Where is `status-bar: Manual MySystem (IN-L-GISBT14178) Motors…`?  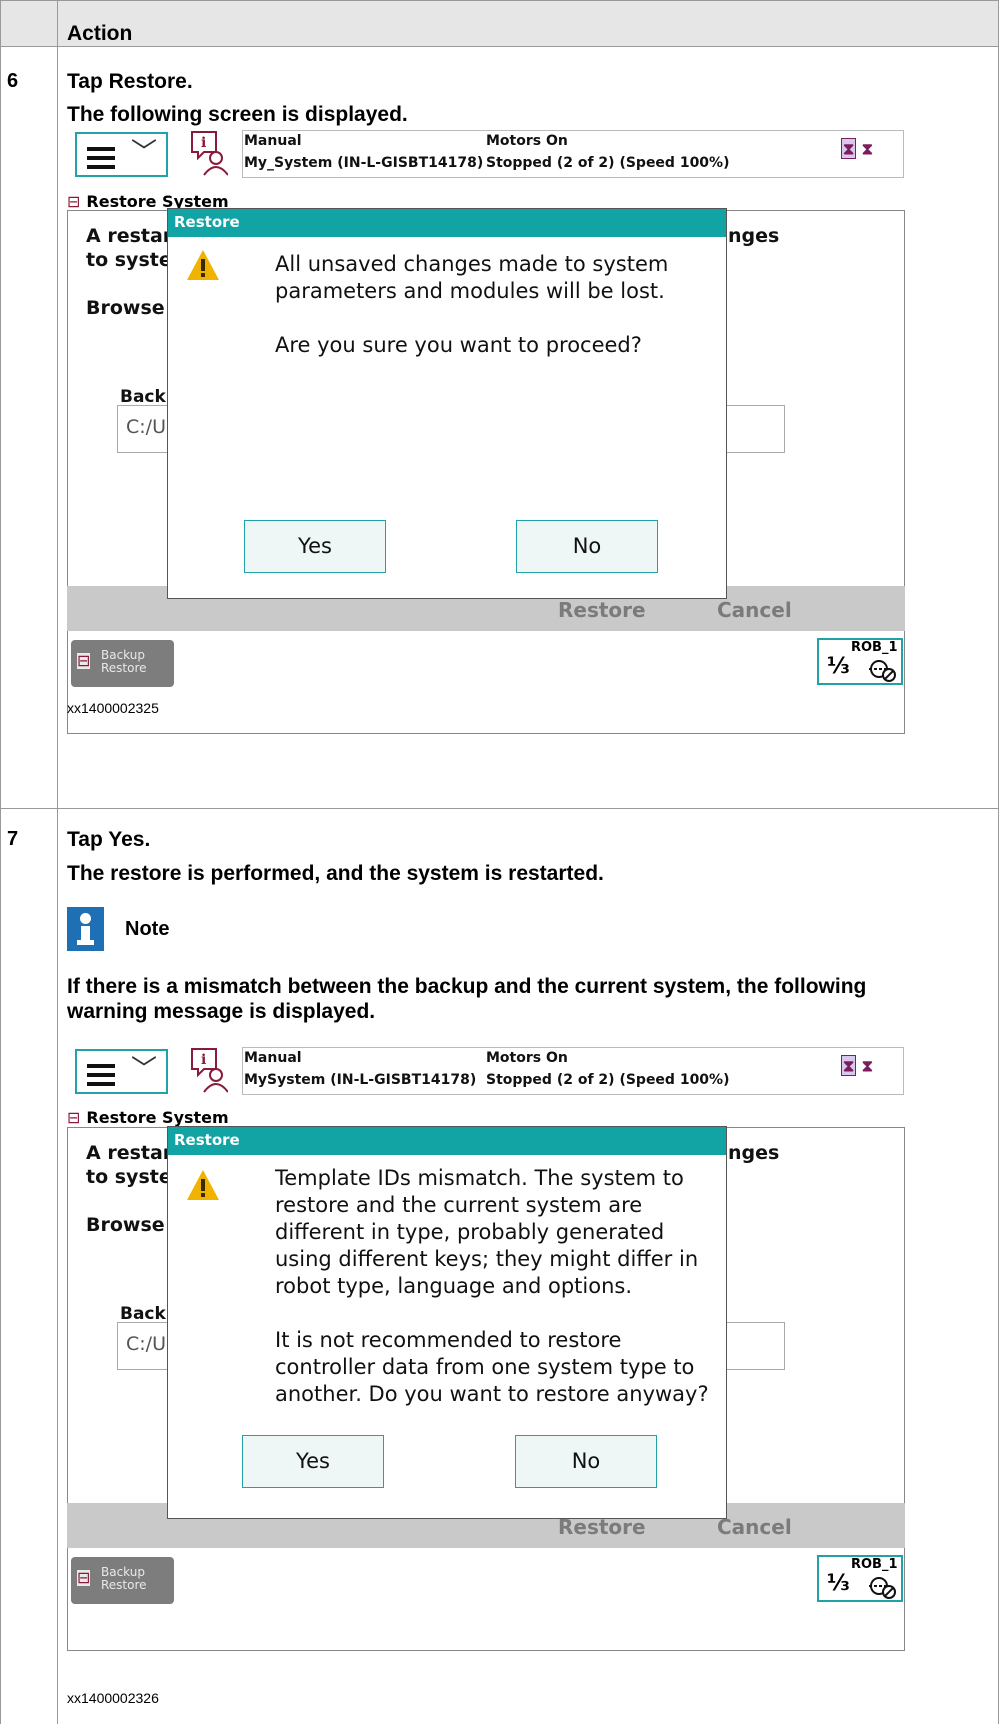 status-bar: Manual MySystem (IN-L-GISBT14178) Motors… is located at coordinates (573, 1071).